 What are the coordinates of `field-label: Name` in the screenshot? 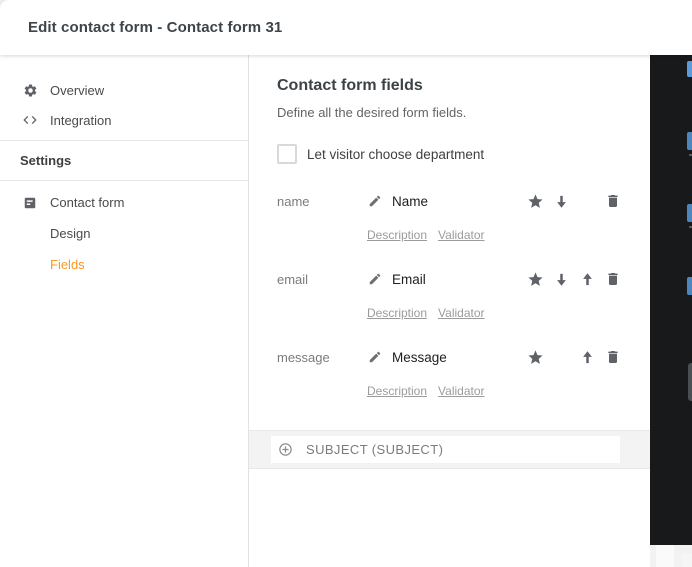 It's located at (410, 201).